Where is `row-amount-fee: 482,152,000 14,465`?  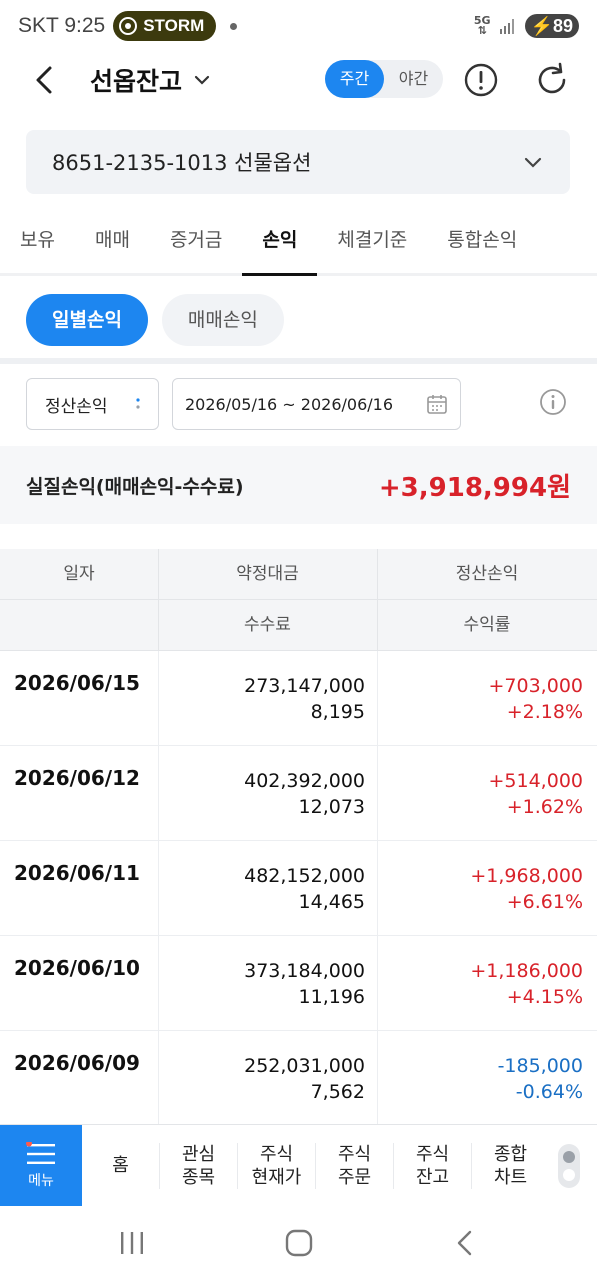
row-amount-fee: 482,152,000 14,465 is located at coordinates (304, 889).